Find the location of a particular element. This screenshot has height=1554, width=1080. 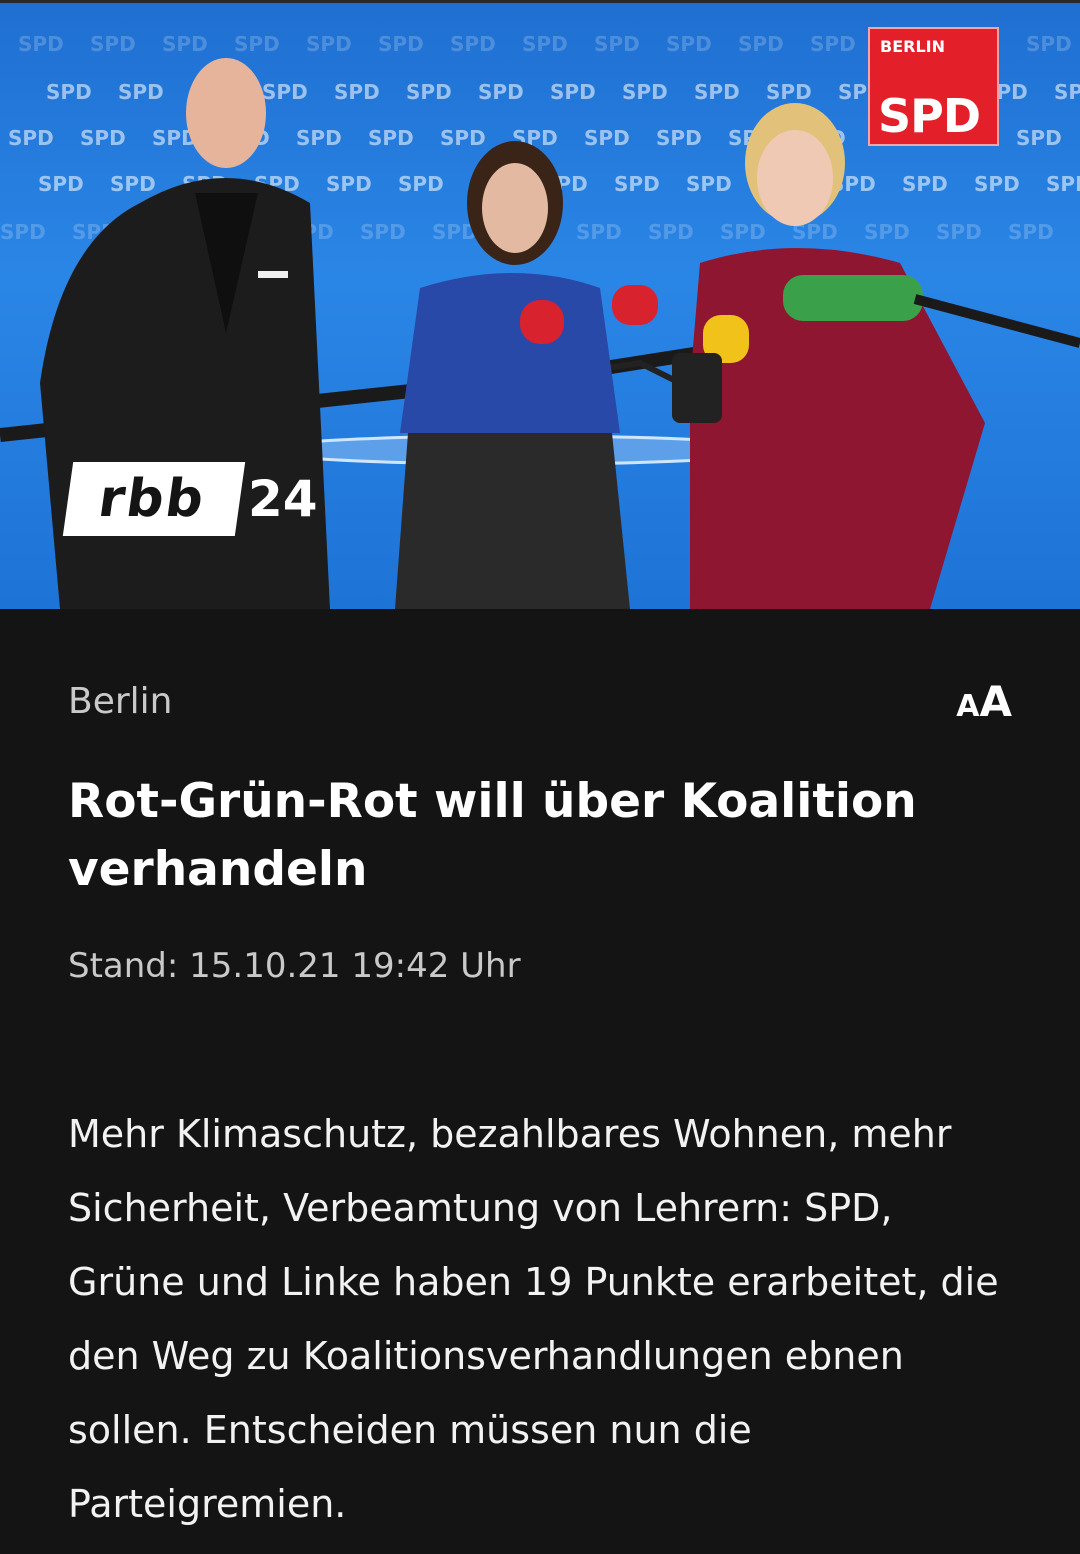

font-size-button: A A is located at coordinates (984, 701).